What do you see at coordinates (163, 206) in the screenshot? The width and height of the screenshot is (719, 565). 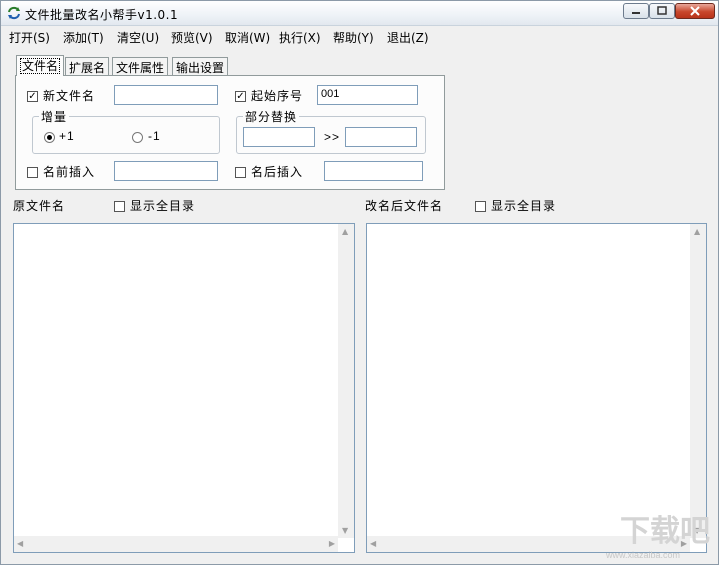 I see `original-show-all-label: 显示全目录` at bounding box center [163, 206].